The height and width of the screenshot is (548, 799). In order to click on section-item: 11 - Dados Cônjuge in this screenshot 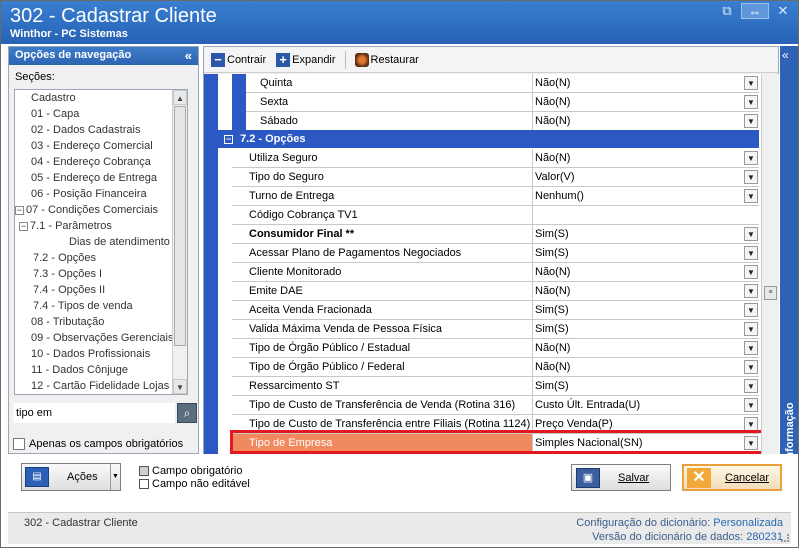, I will do `click(101, 370)`.